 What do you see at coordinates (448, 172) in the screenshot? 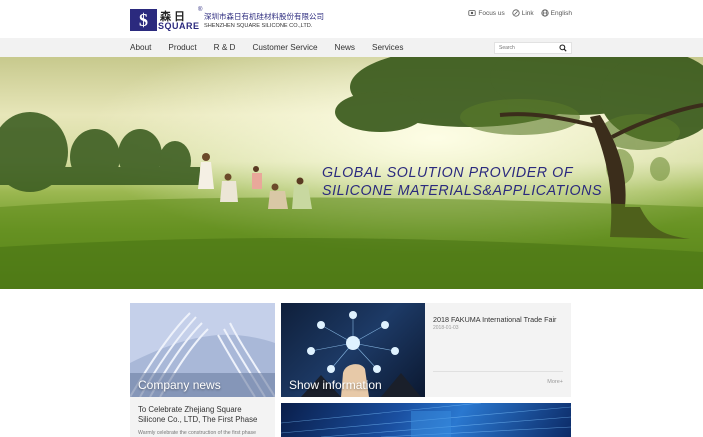
I see `slogan-line-1: GLOBAL SOLUTION PROVIDER OF` at bounding box center [448, 172].